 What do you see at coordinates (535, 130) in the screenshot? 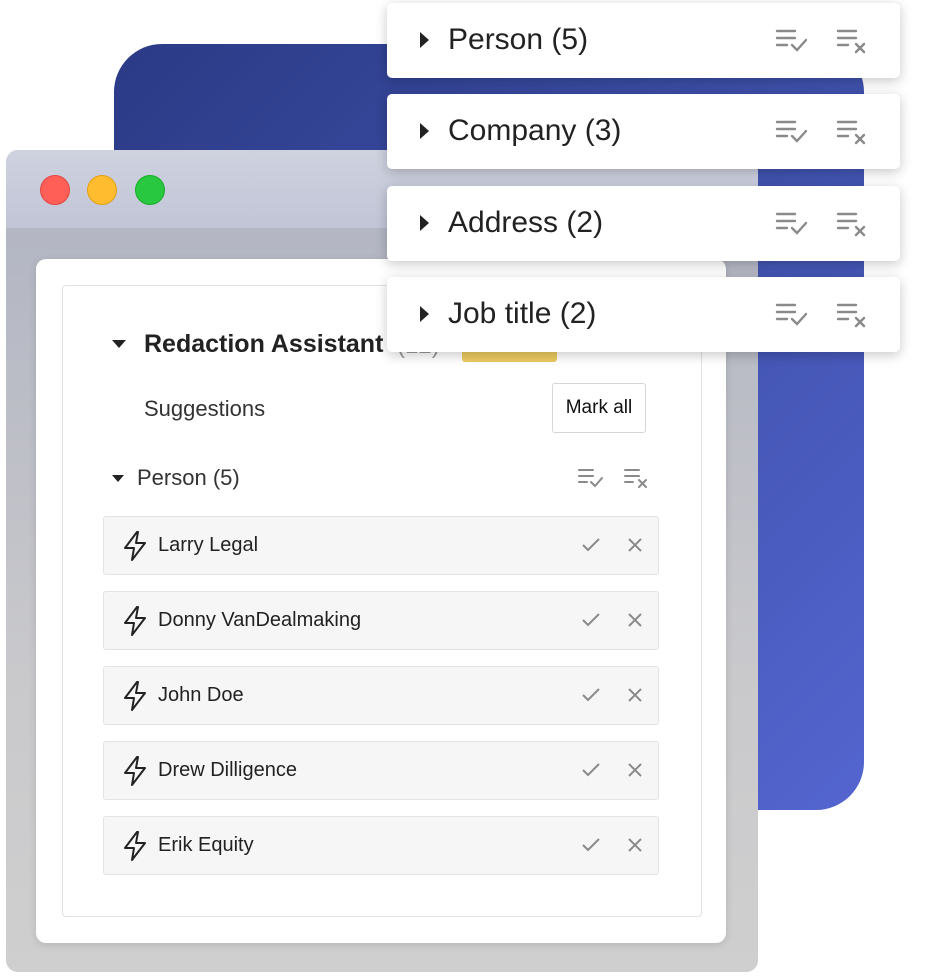
I see `category-label: Company (3)` at bounding box center [535, 130].